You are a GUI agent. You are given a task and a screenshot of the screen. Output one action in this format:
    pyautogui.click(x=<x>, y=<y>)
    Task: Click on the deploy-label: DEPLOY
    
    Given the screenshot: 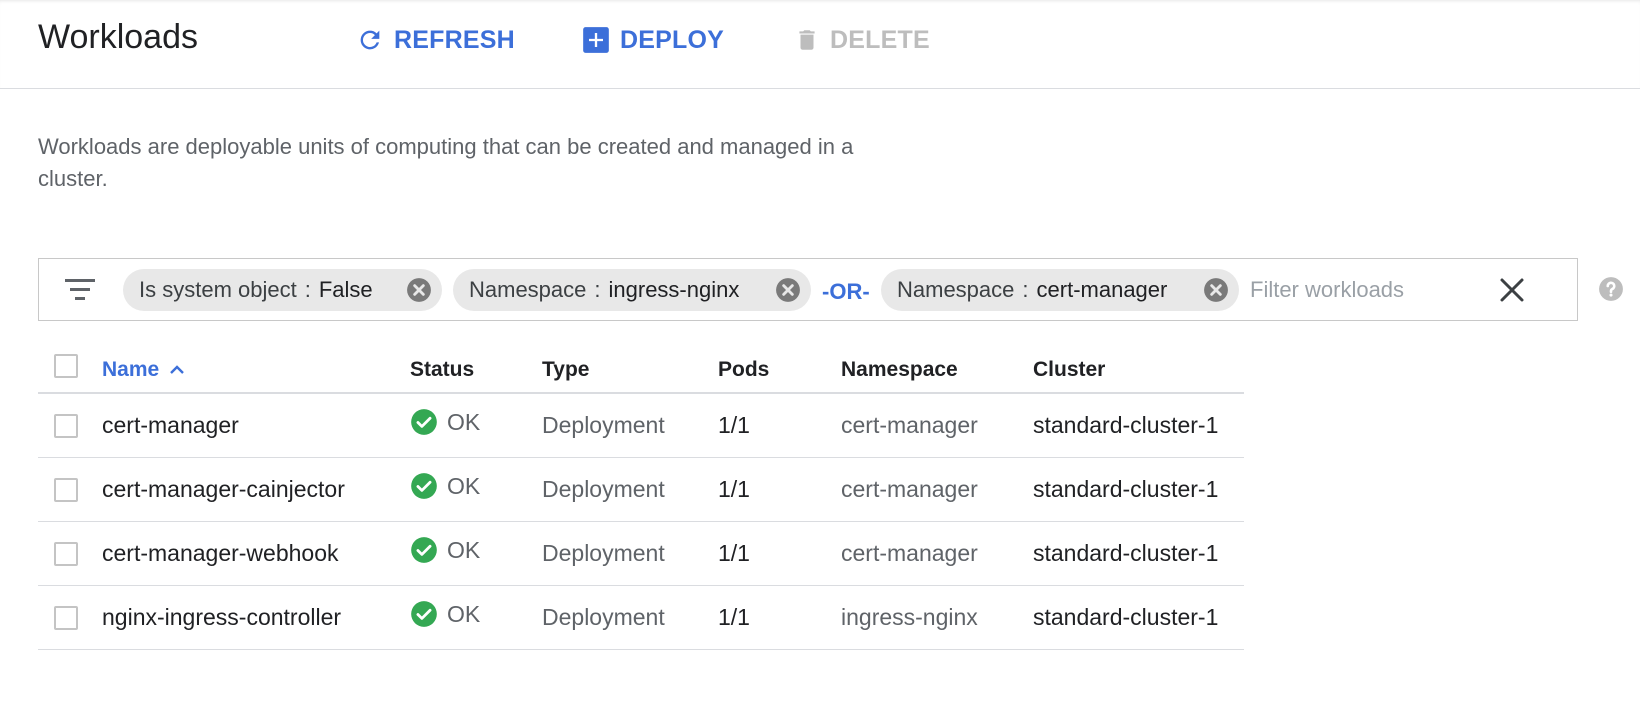 What is the action you would take?
    pyautogui.click(x=672, y=39)
    